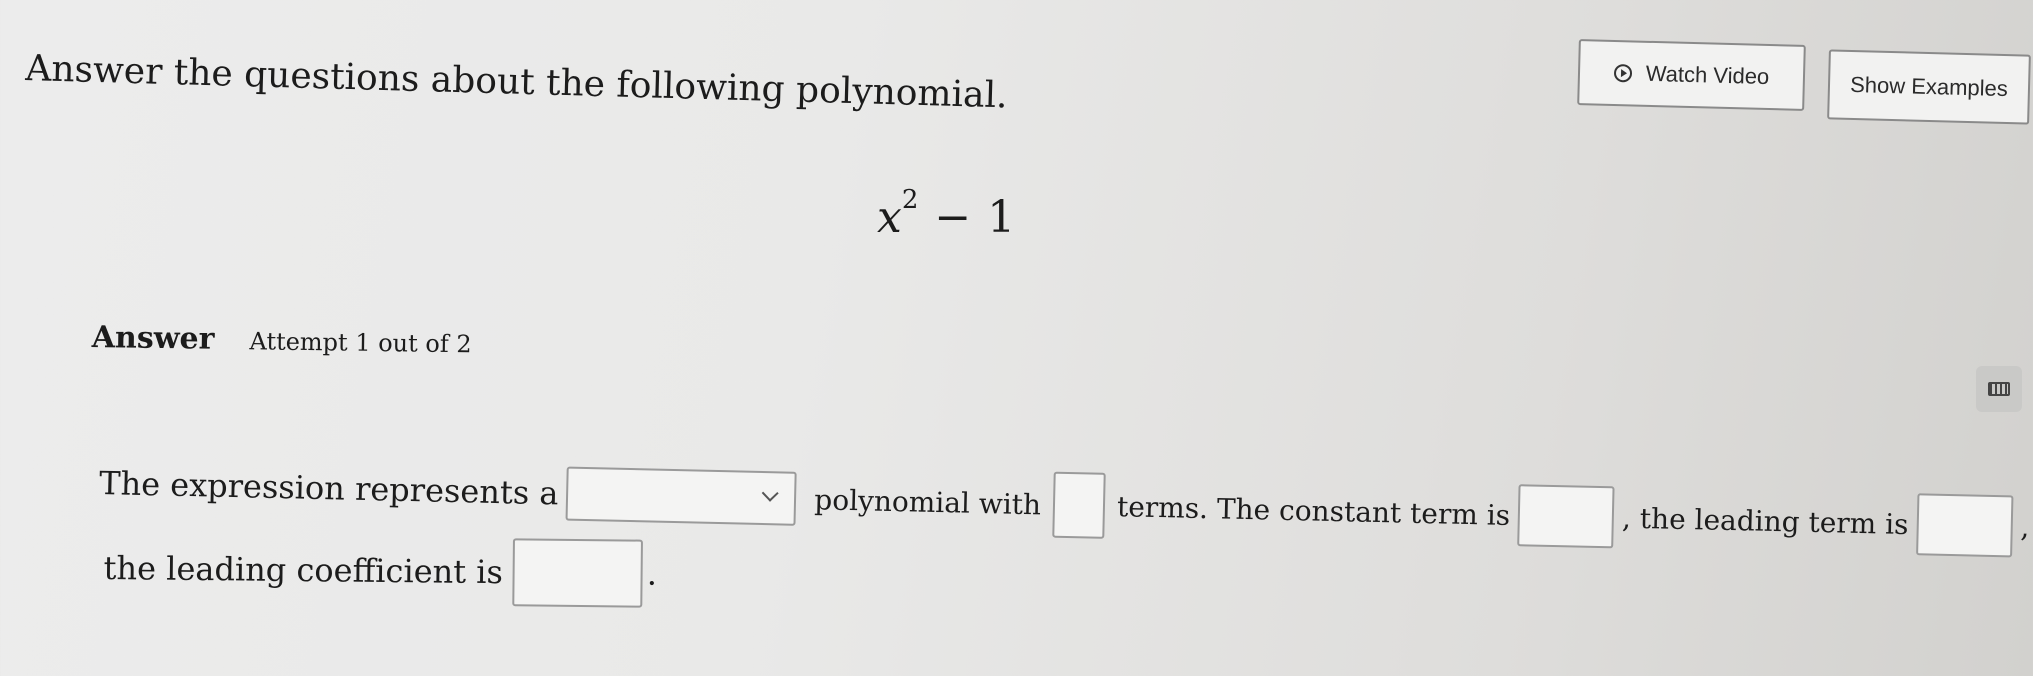  I want to click on keyboard-icon, so click(1999, 389).